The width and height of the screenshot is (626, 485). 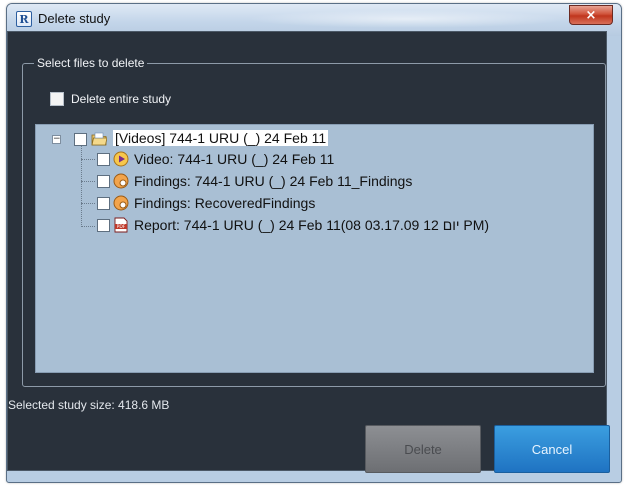 I want to click on tree-root-label: [Videos] 744-1 URU (_) 24 Feb 11, so click(x=221, y=138).